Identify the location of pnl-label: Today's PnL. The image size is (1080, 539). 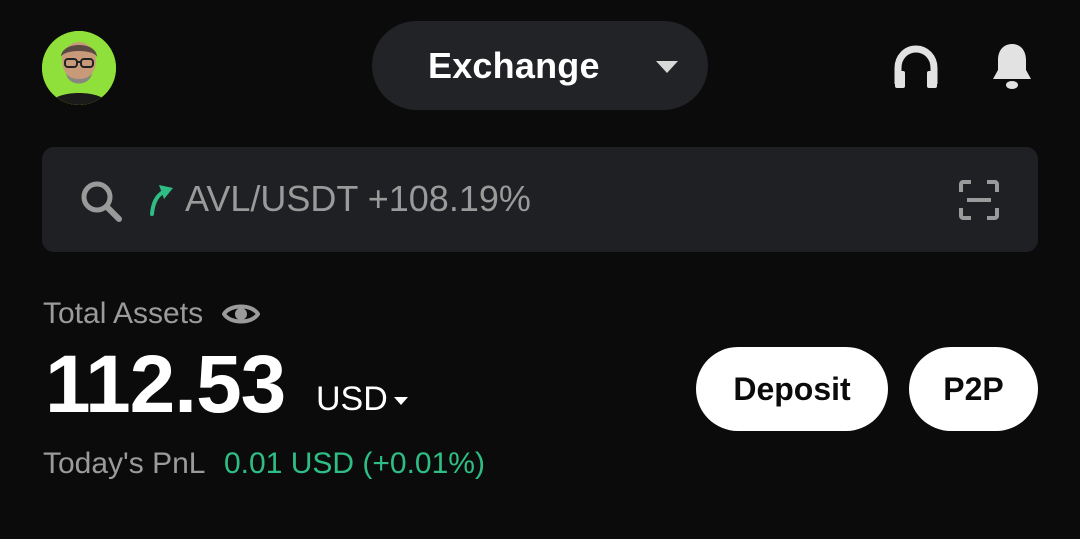
(124, 463).